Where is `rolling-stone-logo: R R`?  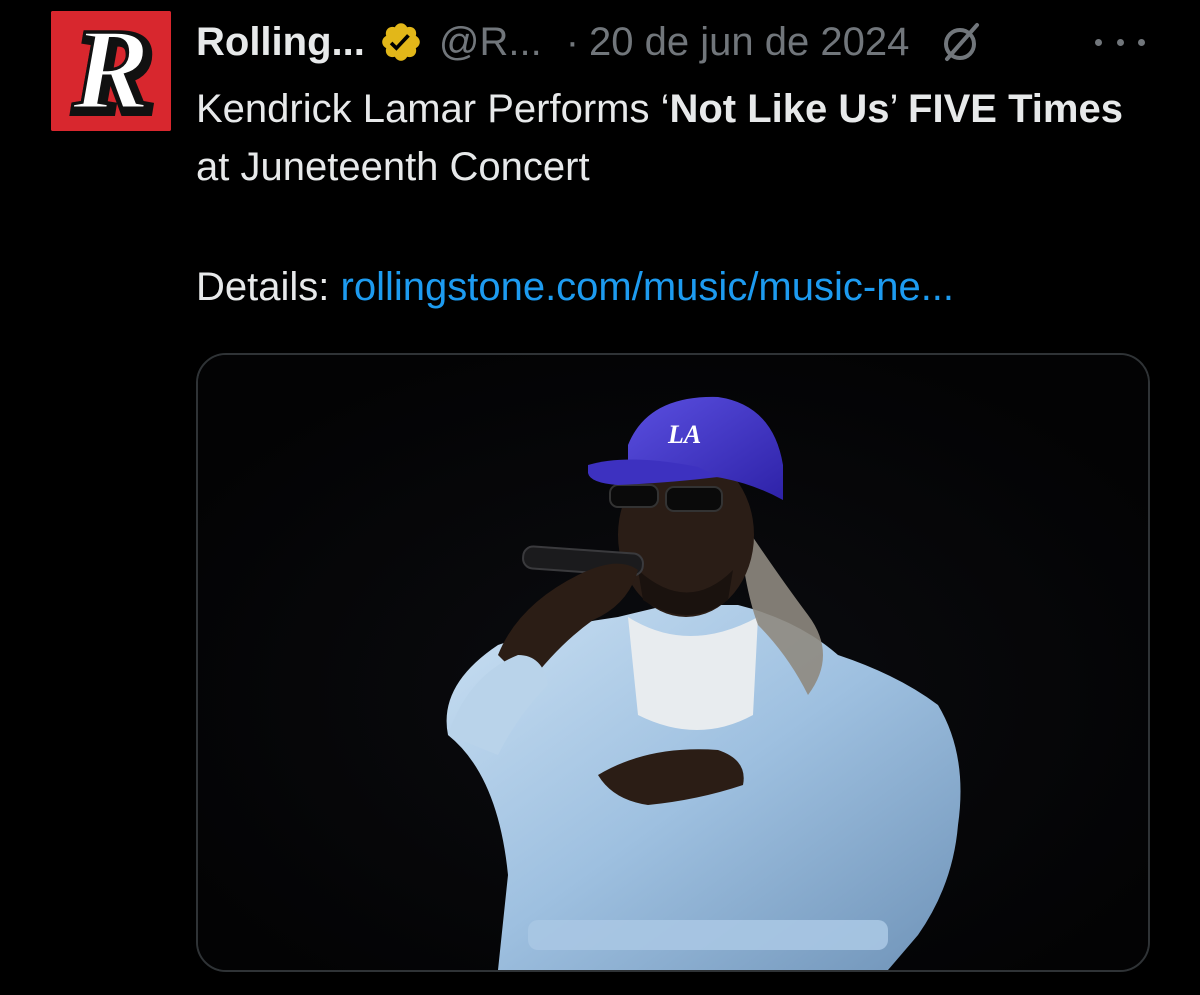 rolling-stone-logo: R R is located at coordinates (111, 71).